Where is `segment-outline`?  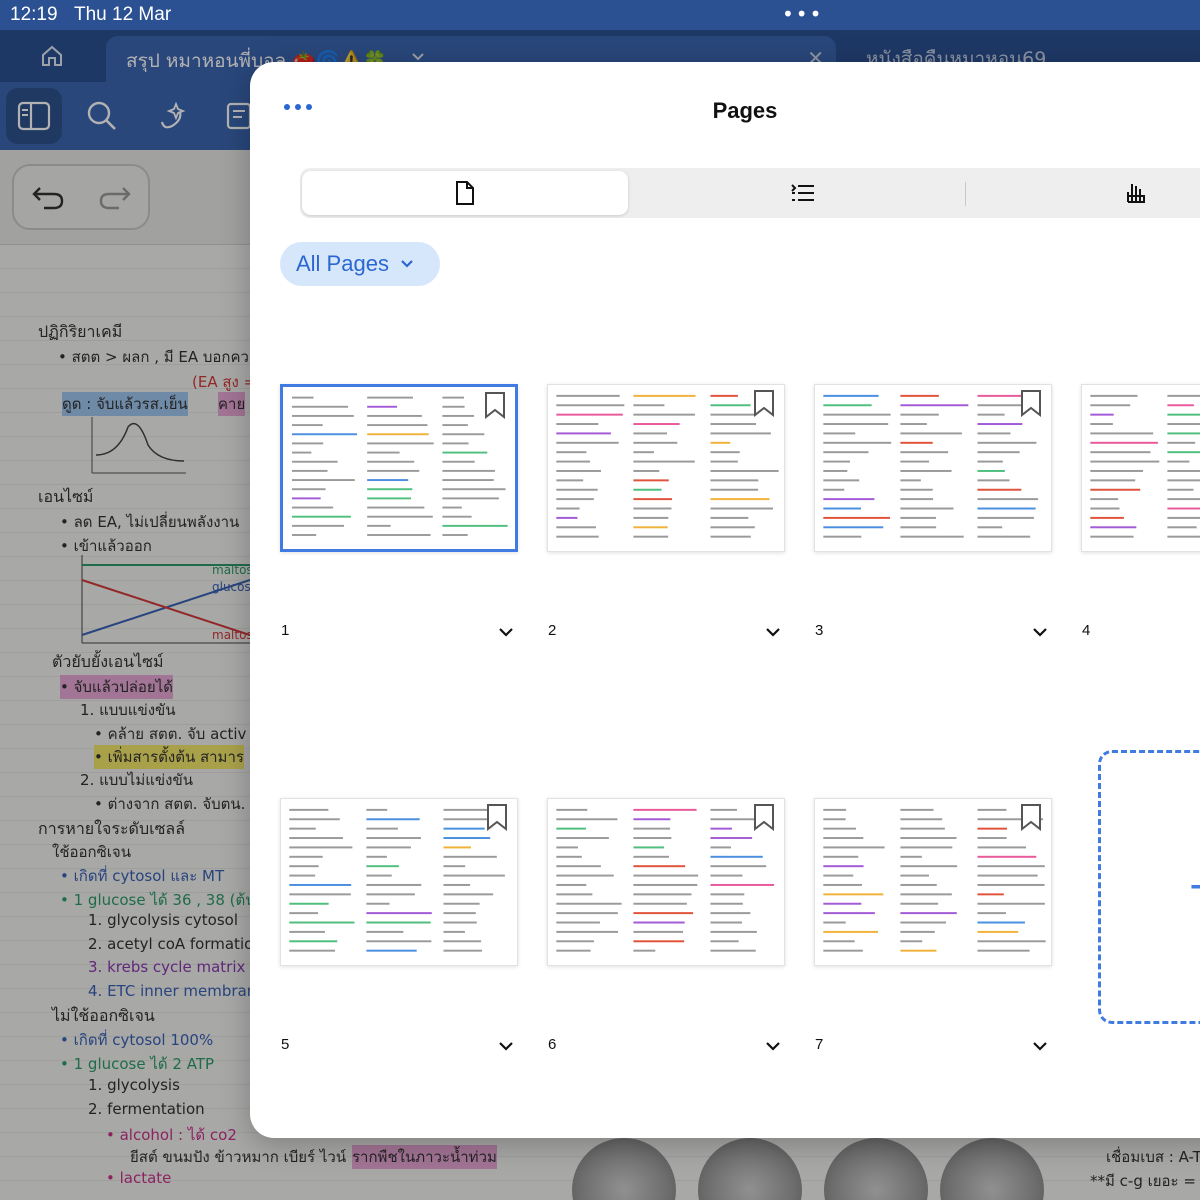 segment-outline is located at coordinates (802, 193).